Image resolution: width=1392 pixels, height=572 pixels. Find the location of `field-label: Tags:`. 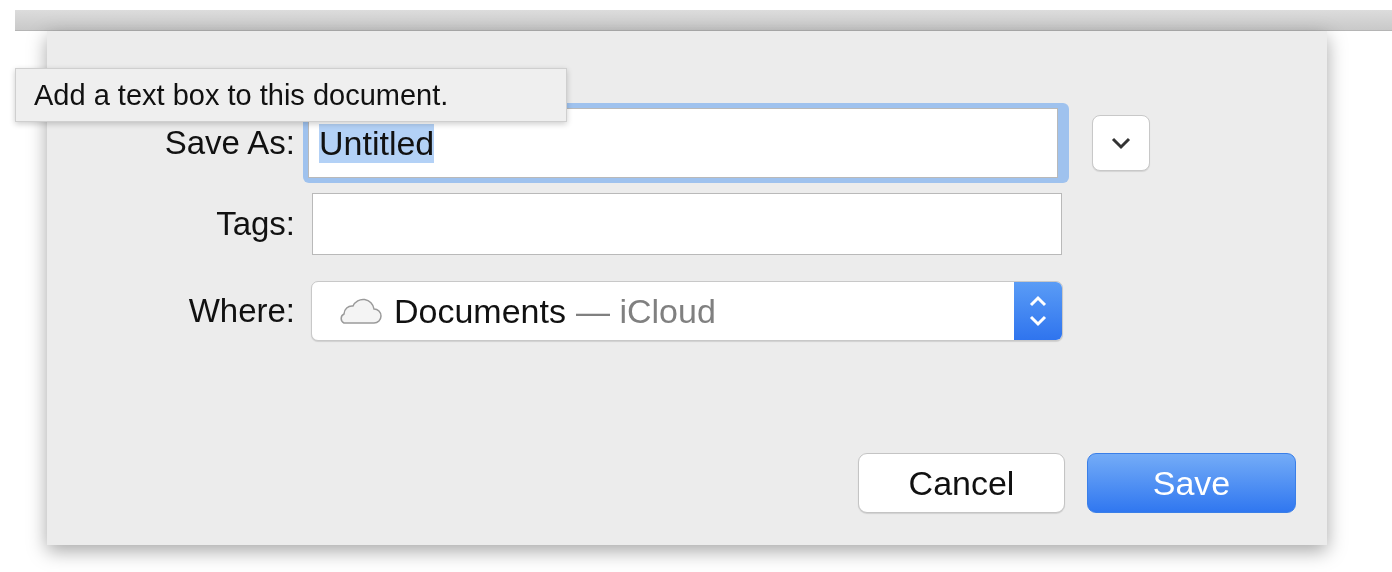

field-label: Tags: is located at coordinates (255, 224).